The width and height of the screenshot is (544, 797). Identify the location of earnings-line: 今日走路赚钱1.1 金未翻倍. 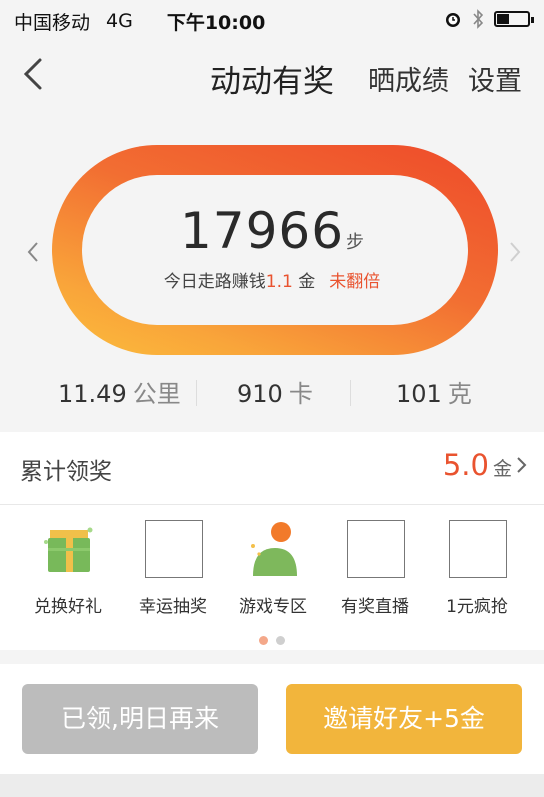
(272, 279).